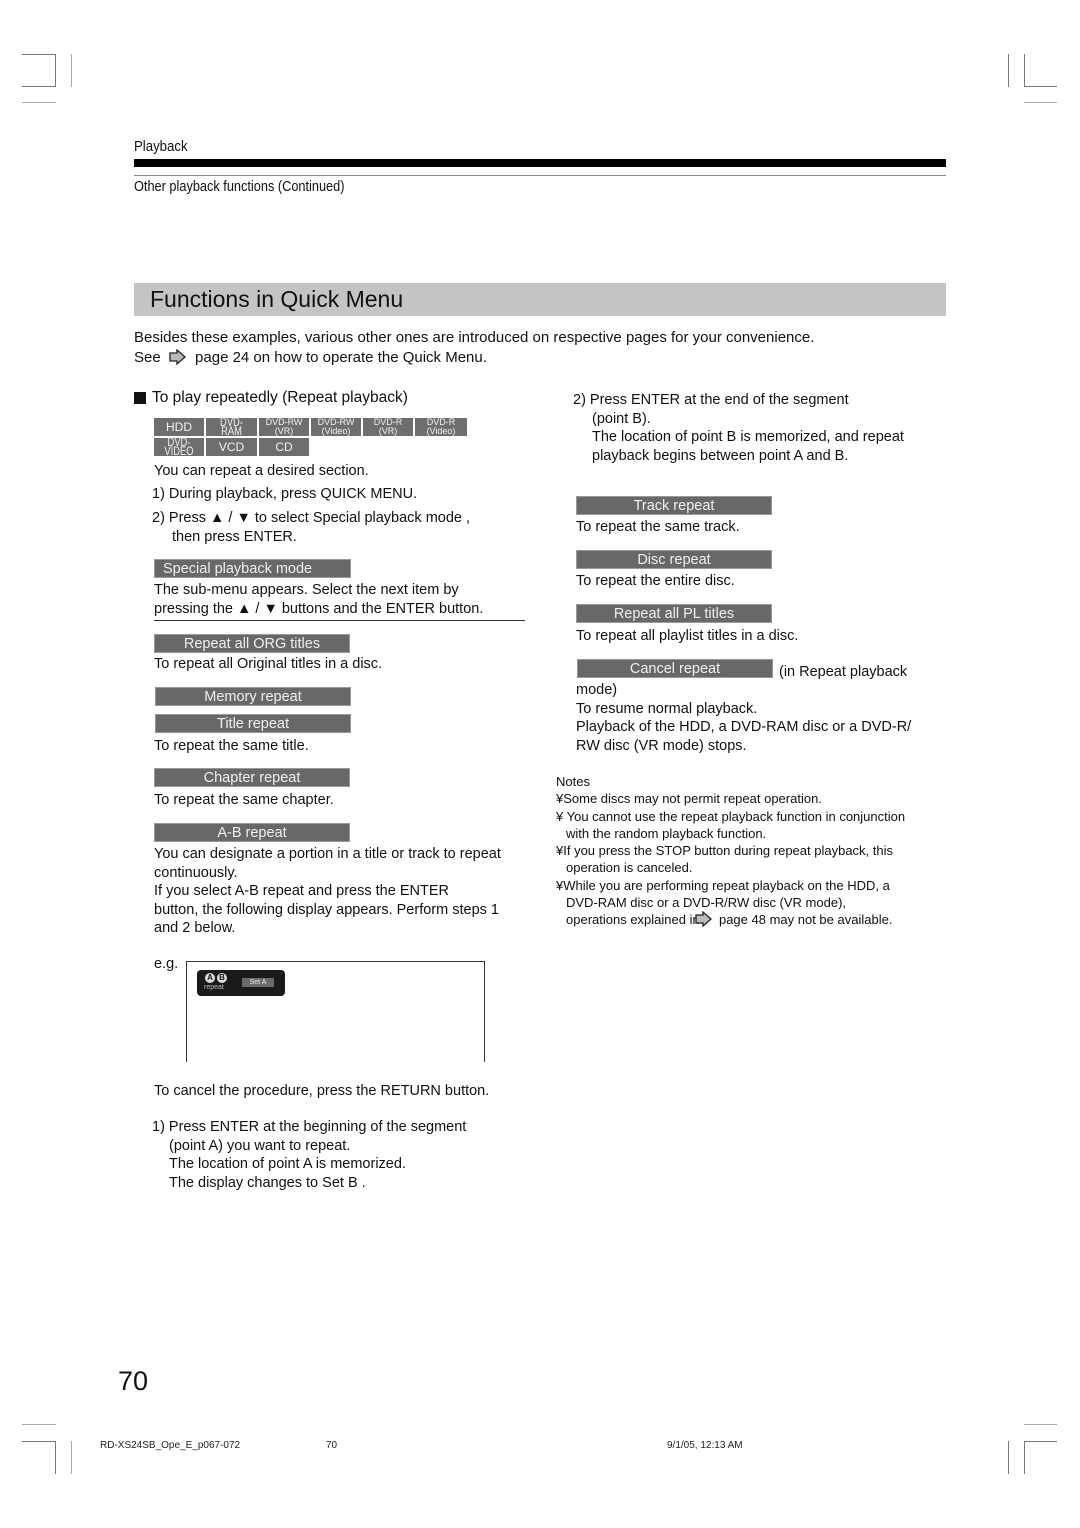 Image resolution: width=1080 pixels, height=1528 pixels. What do you see at coordinates (336, 427) in the screenshot?
I see `disc-badge-dvd-rw-video: DVD-RW (Video)` at bounding box center [336, 427].